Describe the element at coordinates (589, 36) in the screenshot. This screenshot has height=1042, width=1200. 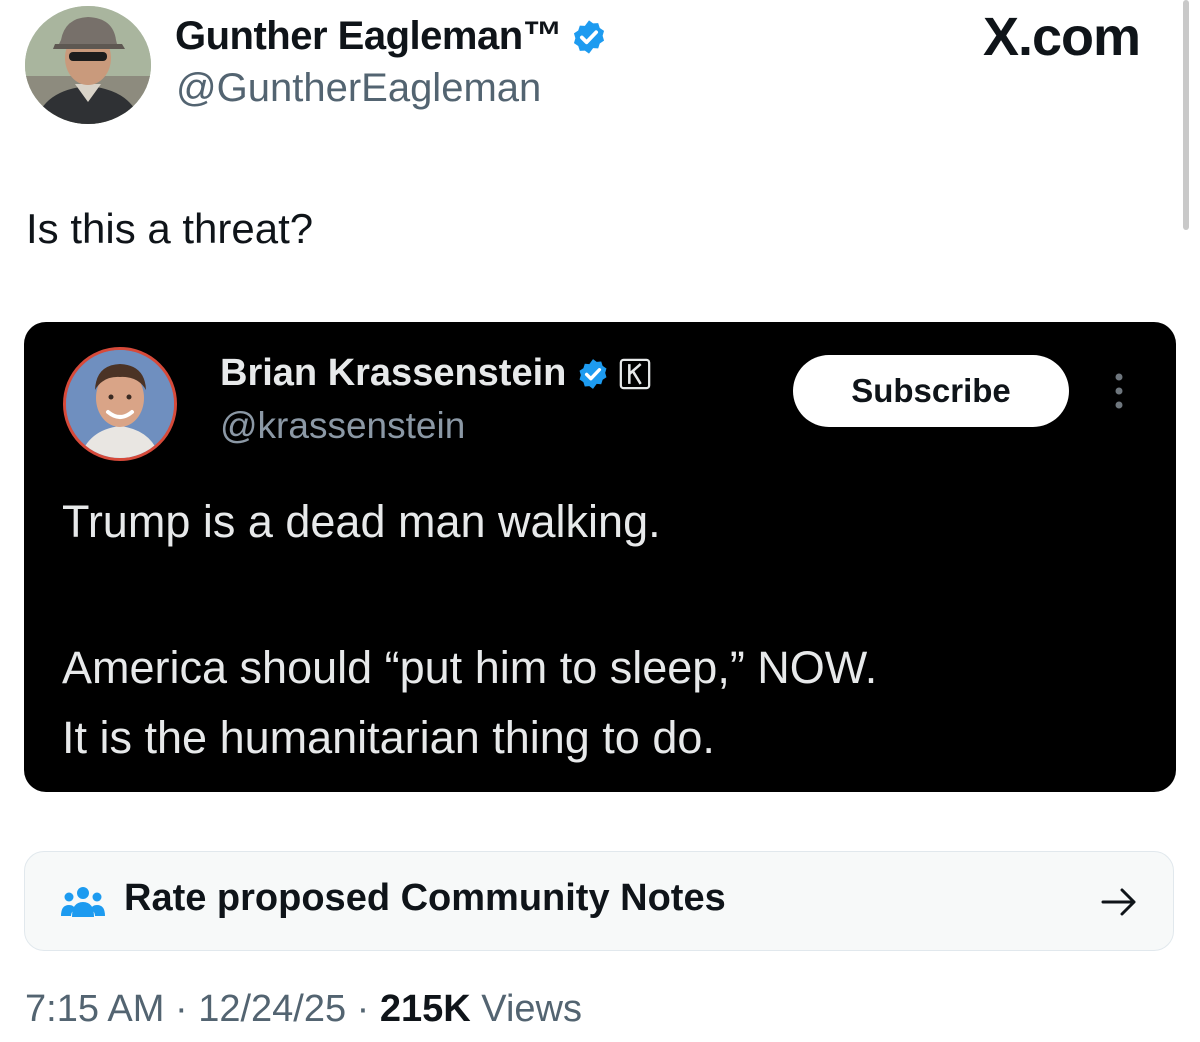
I see `verified-check-icon` at that location.